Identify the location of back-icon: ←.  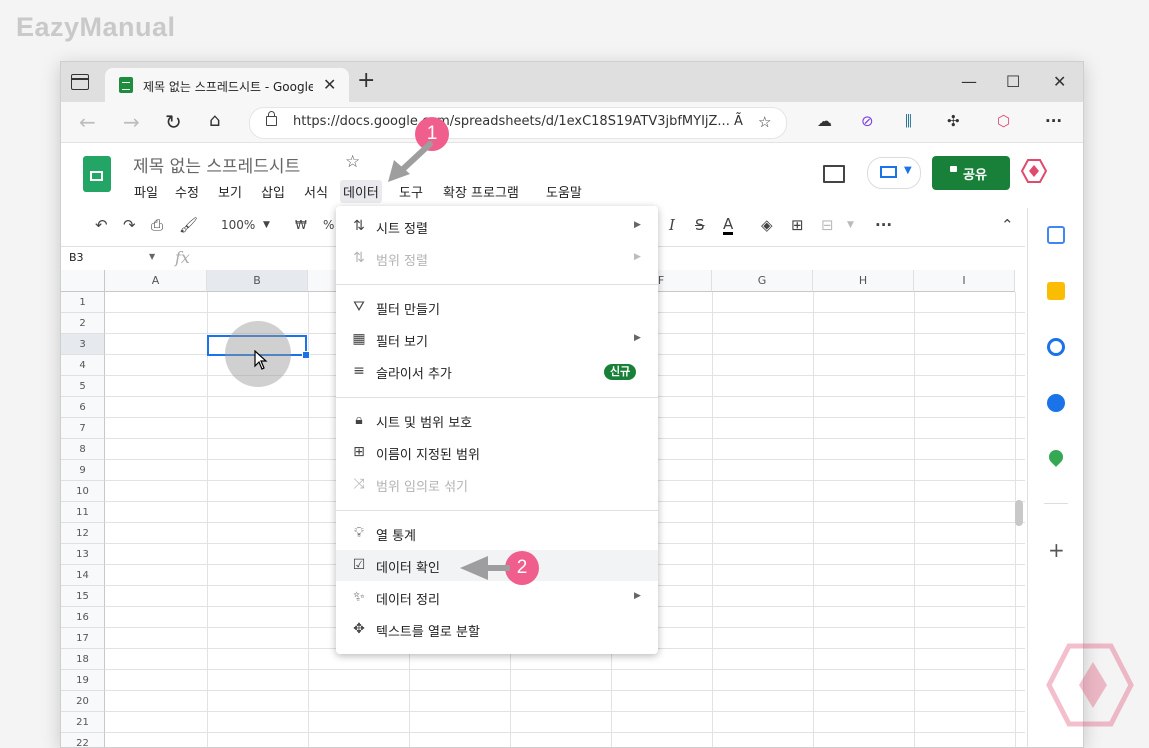
(87, 122).